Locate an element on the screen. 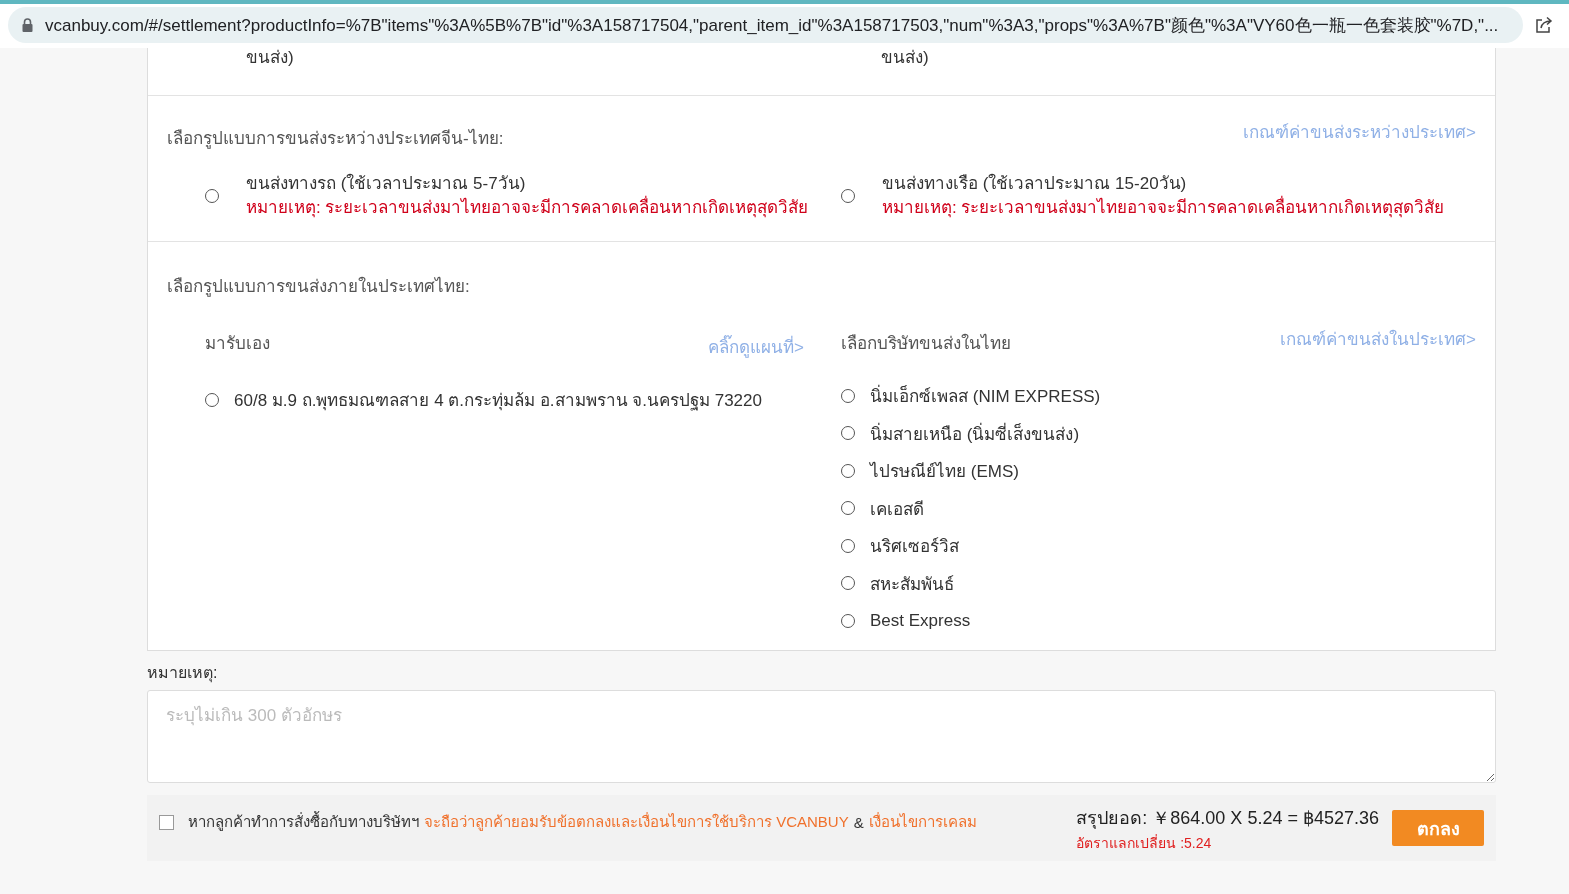 This screenshot has width=1569, height=894. exchange-rate: อัตราแลกเปลี่ยน :5.24 is located at coordinates (1144, 843).